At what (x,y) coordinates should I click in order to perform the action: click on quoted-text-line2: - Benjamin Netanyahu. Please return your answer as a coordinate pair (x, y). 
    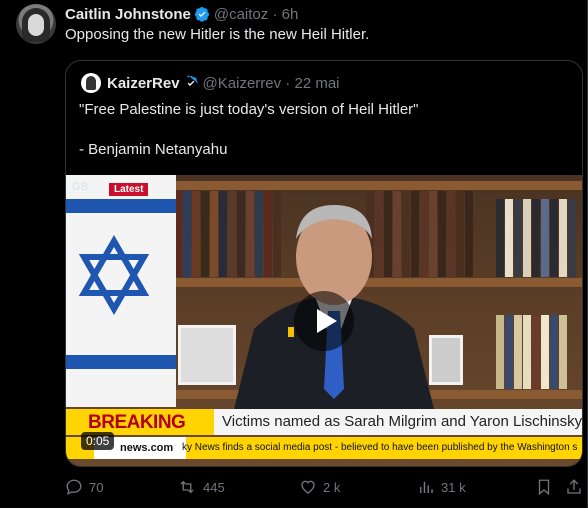
    Looking at the image, I should click on (153, 149).